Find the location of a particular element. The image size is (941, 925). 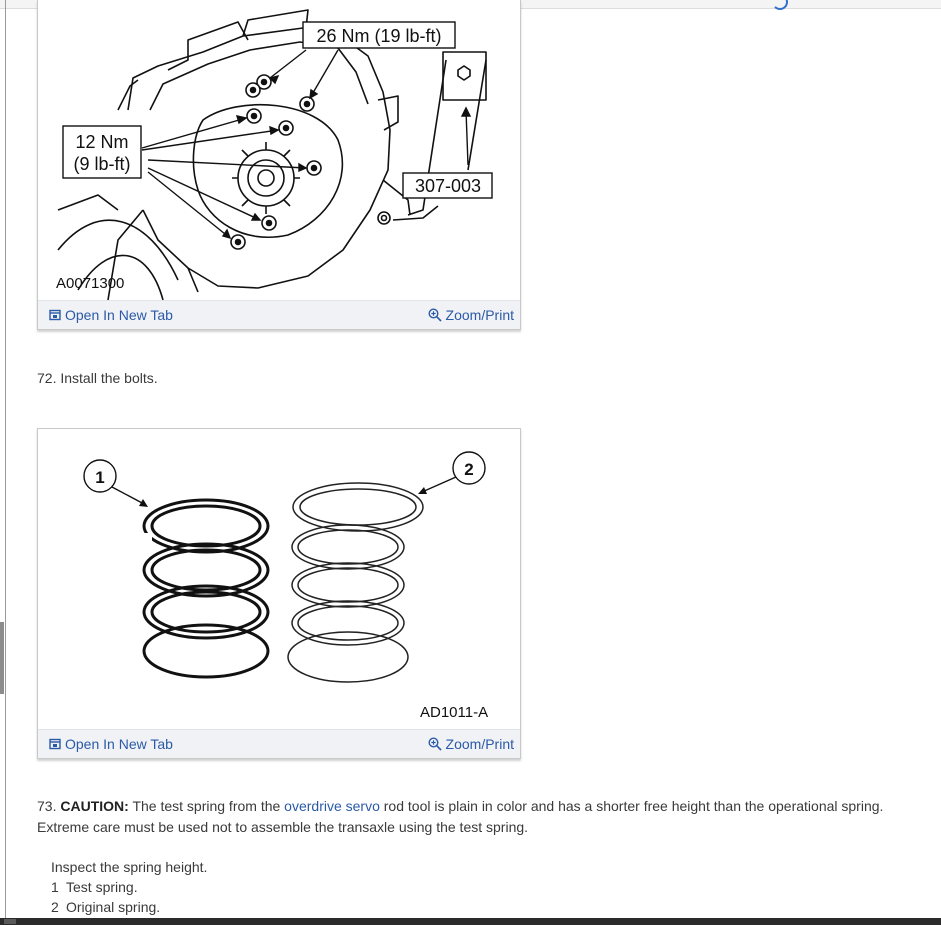

left-border is located at coordinates (5, 459).